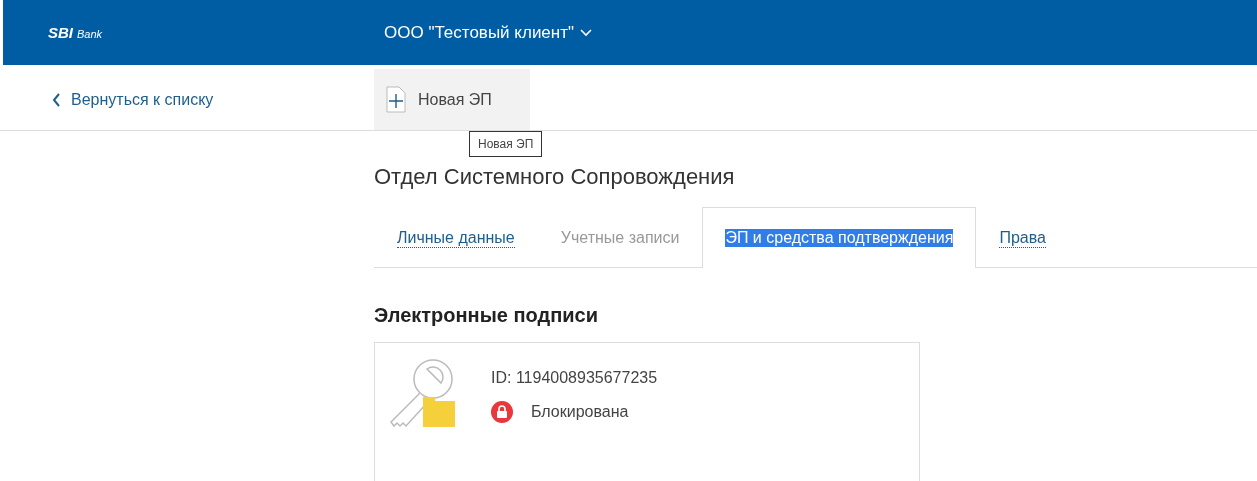 This screenshot has height=481, width=1257. What do you see at coordinates (90, 34) in the screenshot?
I see `logo-suffix: Bank` at bounding box center [90, 34].